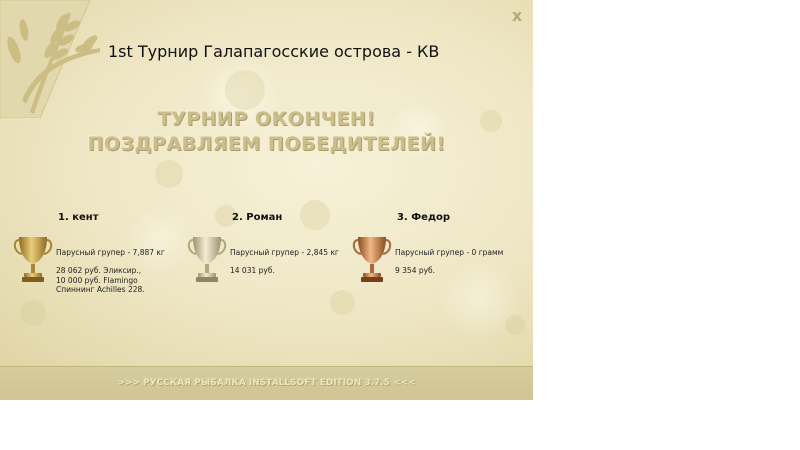  I want to click on winner-prize: 9 354 руб., so click(415, 271).